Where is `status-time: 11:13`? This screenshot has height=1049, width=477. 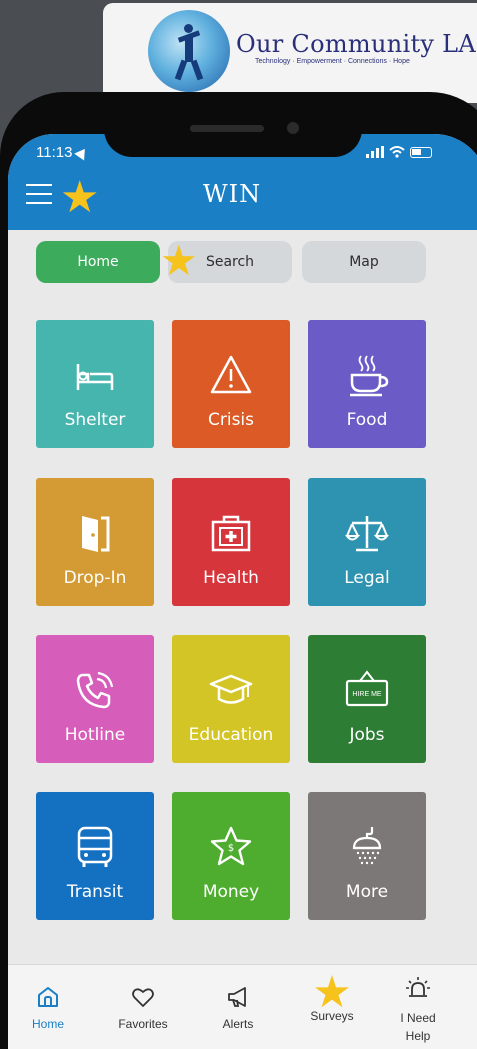
status-time: 11:13 is located at coordinates (63, 152).